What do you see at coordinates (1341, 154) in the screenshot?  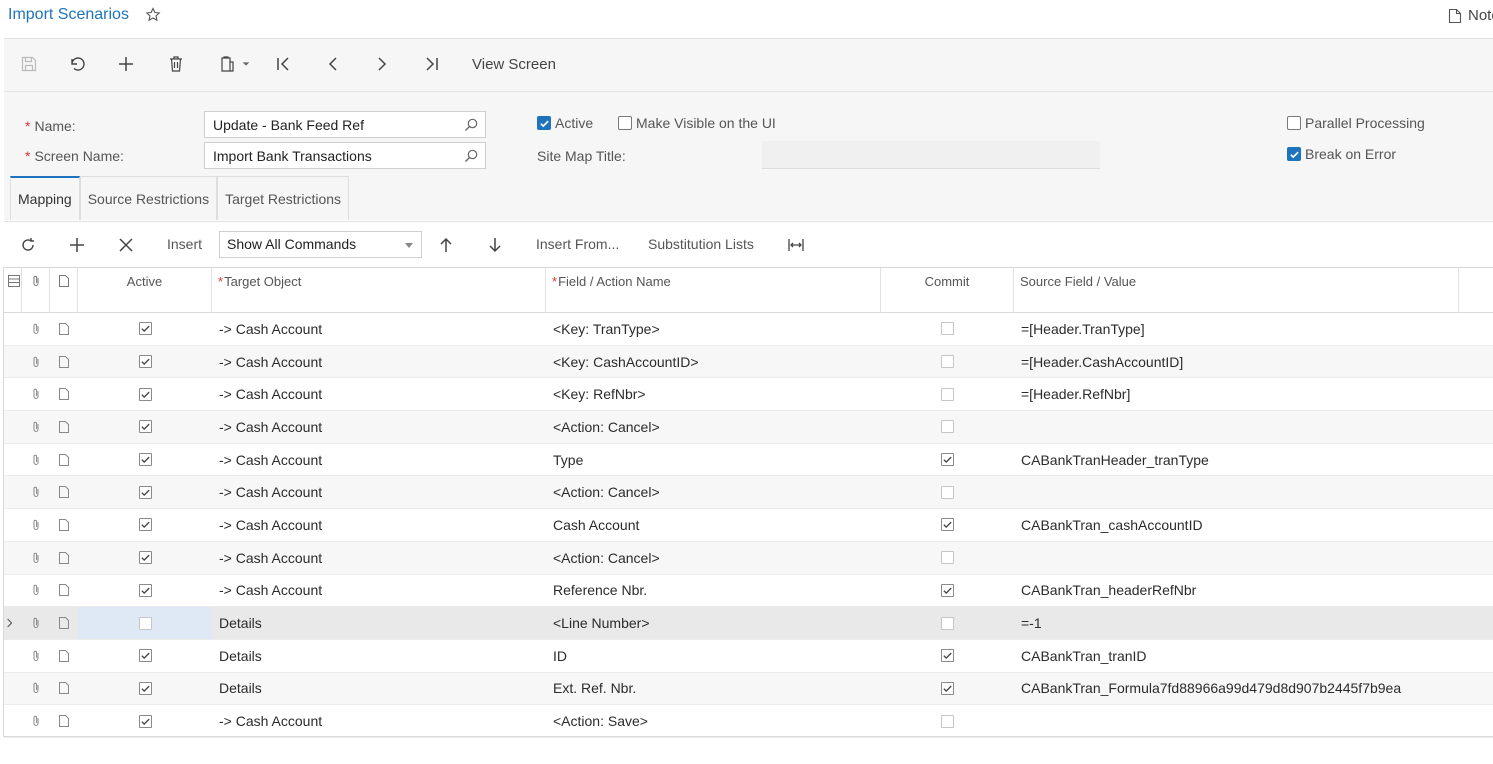 I see `break-on-error-checkbox: Break on Error` at bounding box center [1341, 154].